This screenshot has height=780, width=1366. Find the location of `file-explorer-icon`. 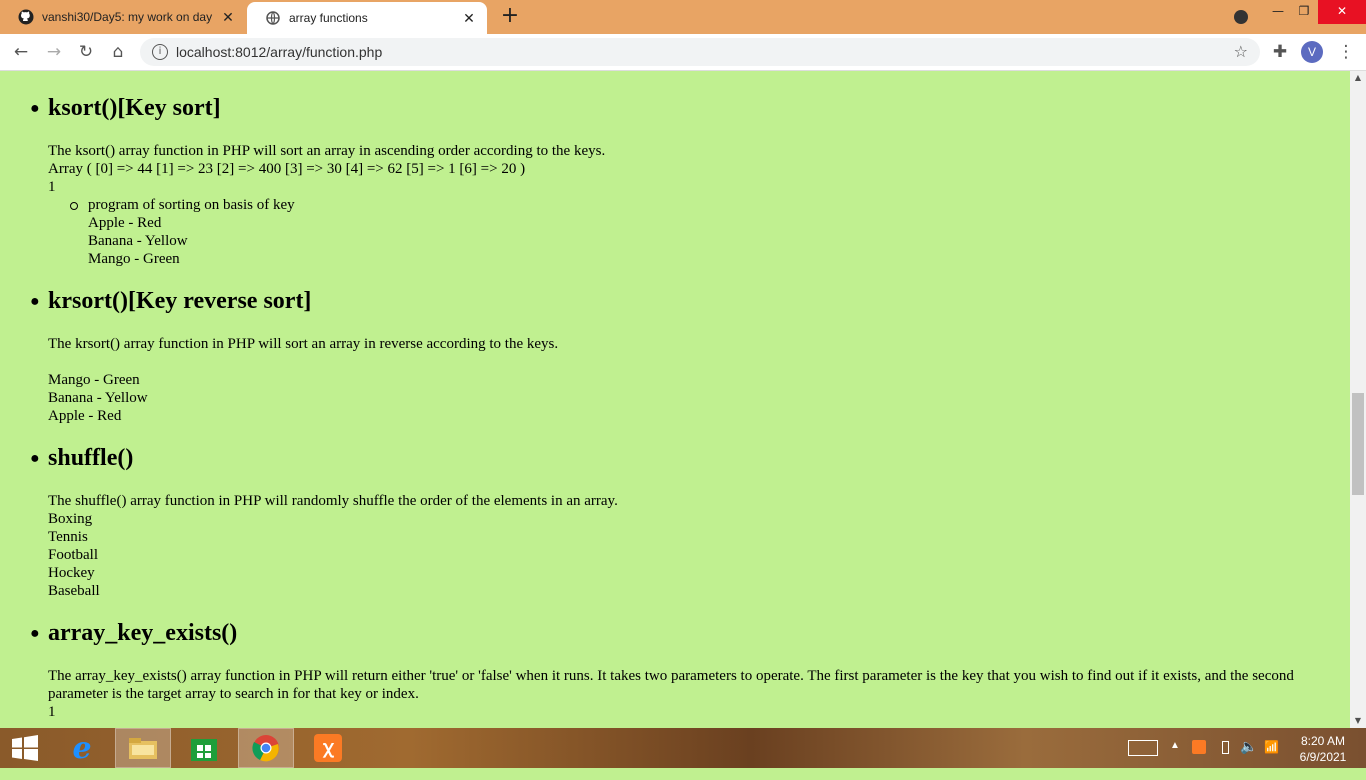

file-explorer-icon is located at coordinates (143, 748).